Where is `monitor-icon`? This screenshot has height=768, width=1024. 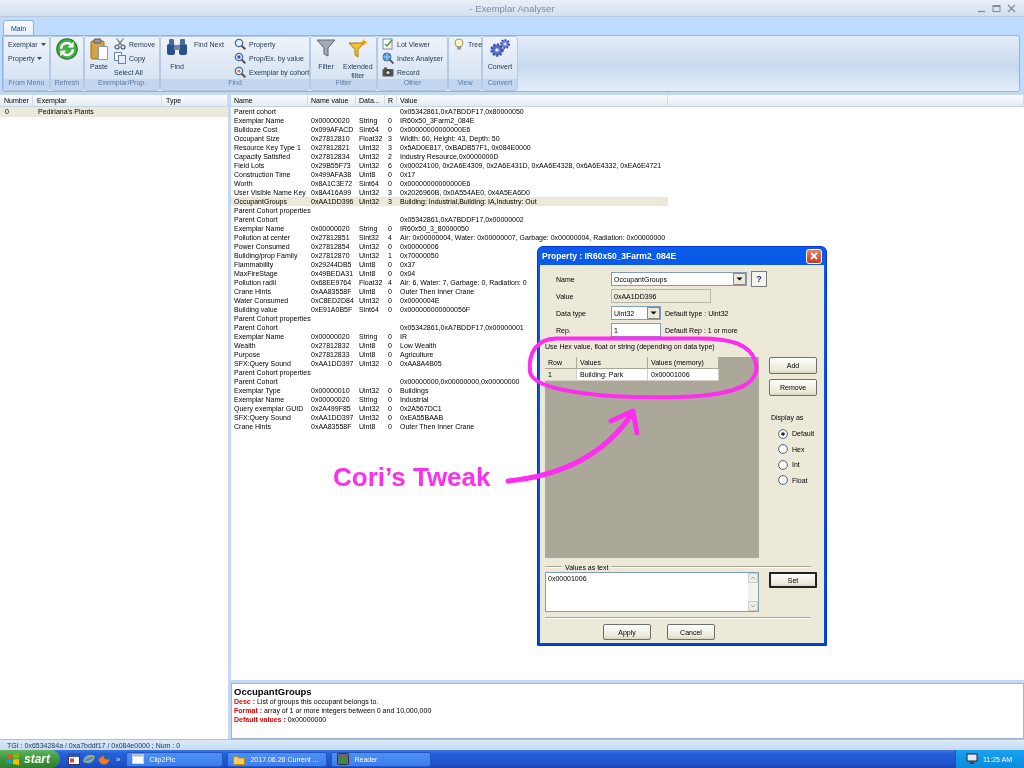 monitor-icon is located at coordinates (972, 759).